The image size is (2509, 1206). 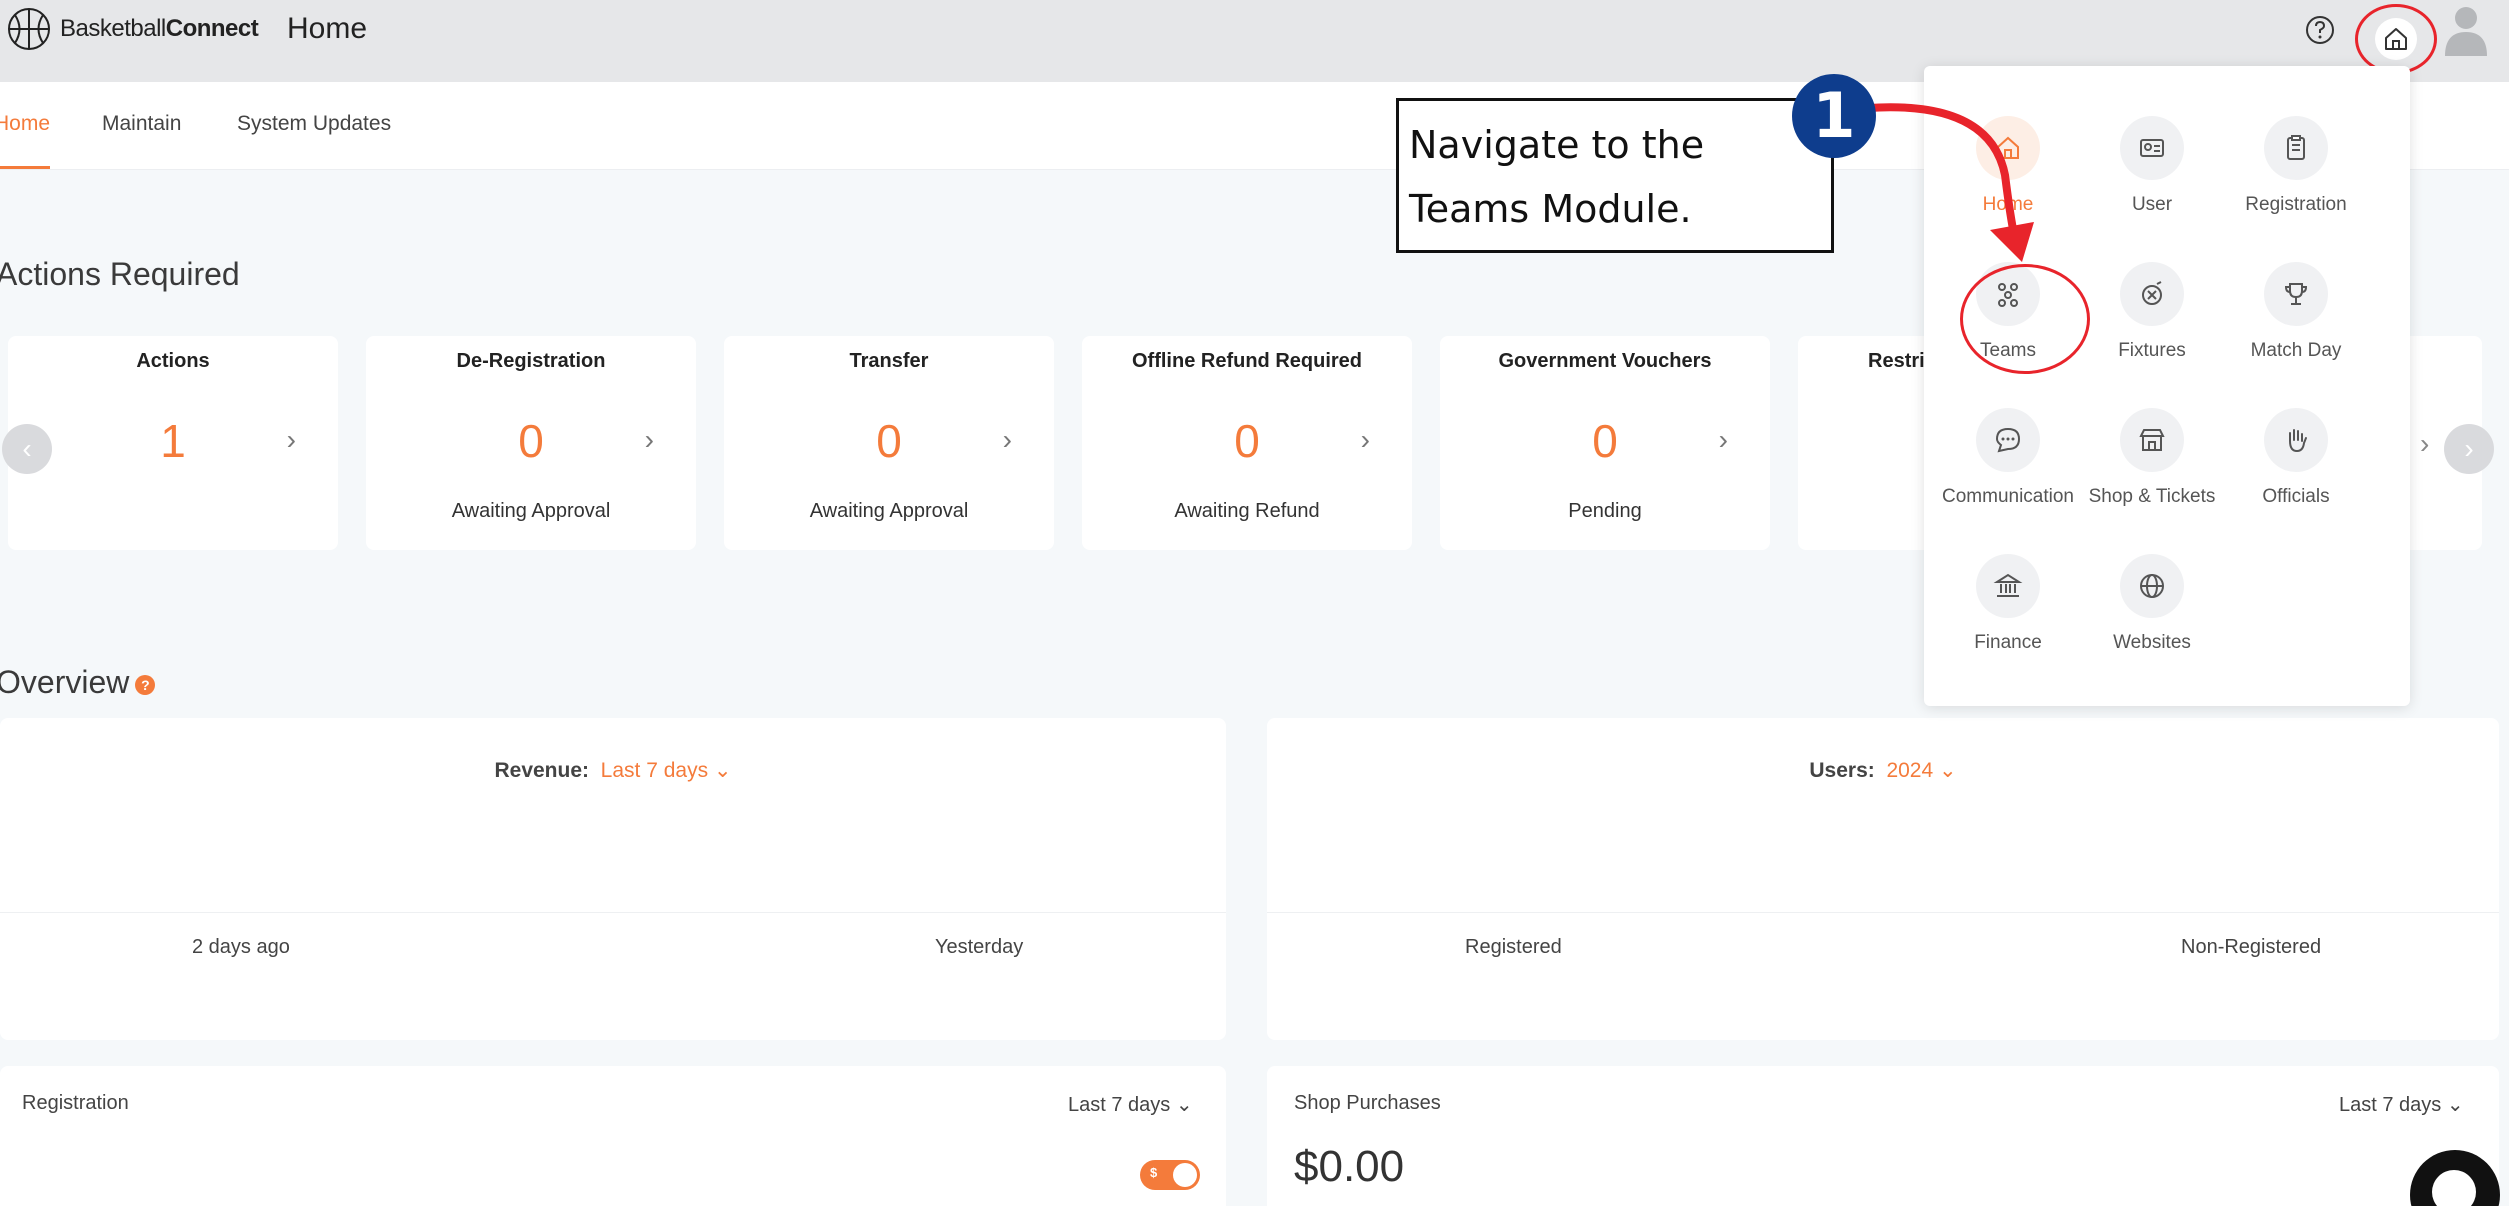 What do you see at coordinates (1834, 116) in the screenshot?
I see `step-number-badge: 1` at bounding box center [1834, 116].